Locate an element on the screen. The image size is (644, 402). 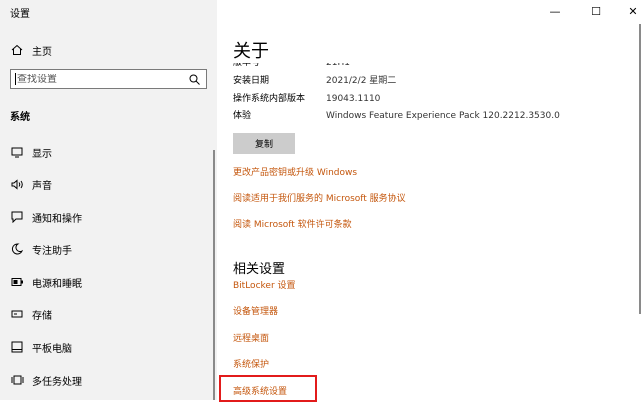
sidebar-item-label: 电源和睡眠 is located at coordinates (57, 284).